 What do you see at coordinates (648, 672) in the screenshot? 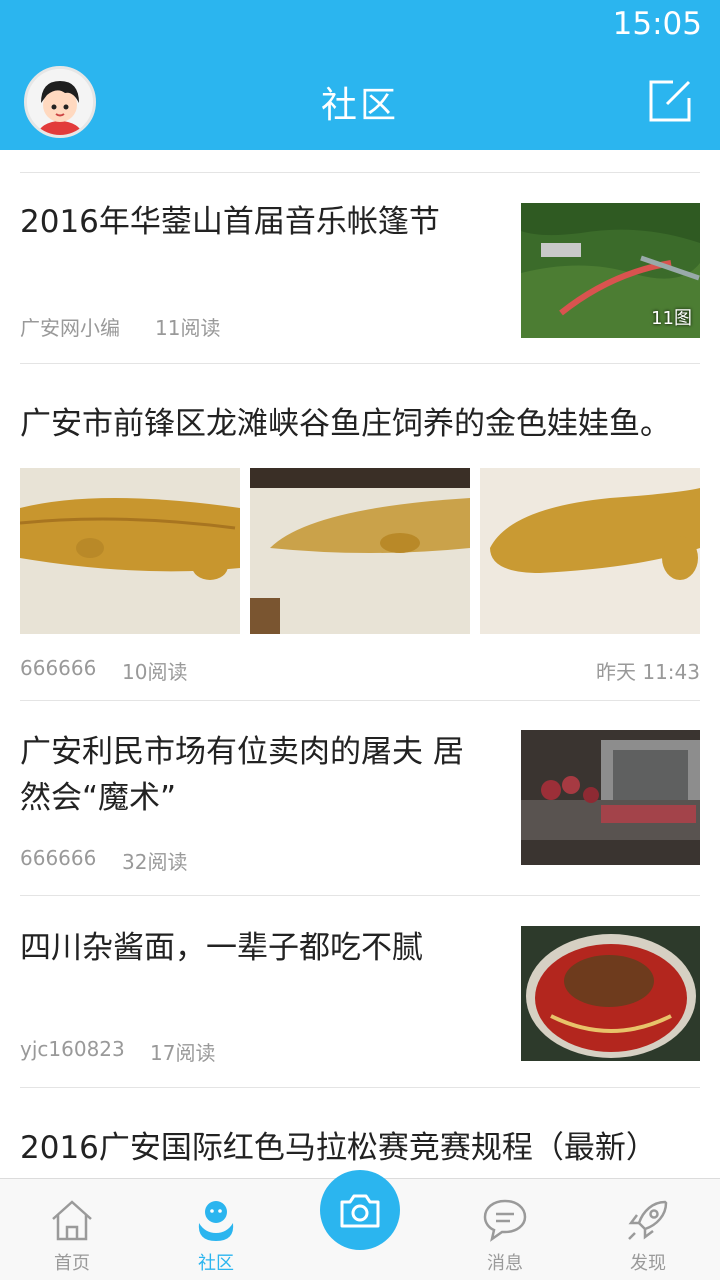
I see `post-time: 昨天 11:43` at bounding box center [648, 672].